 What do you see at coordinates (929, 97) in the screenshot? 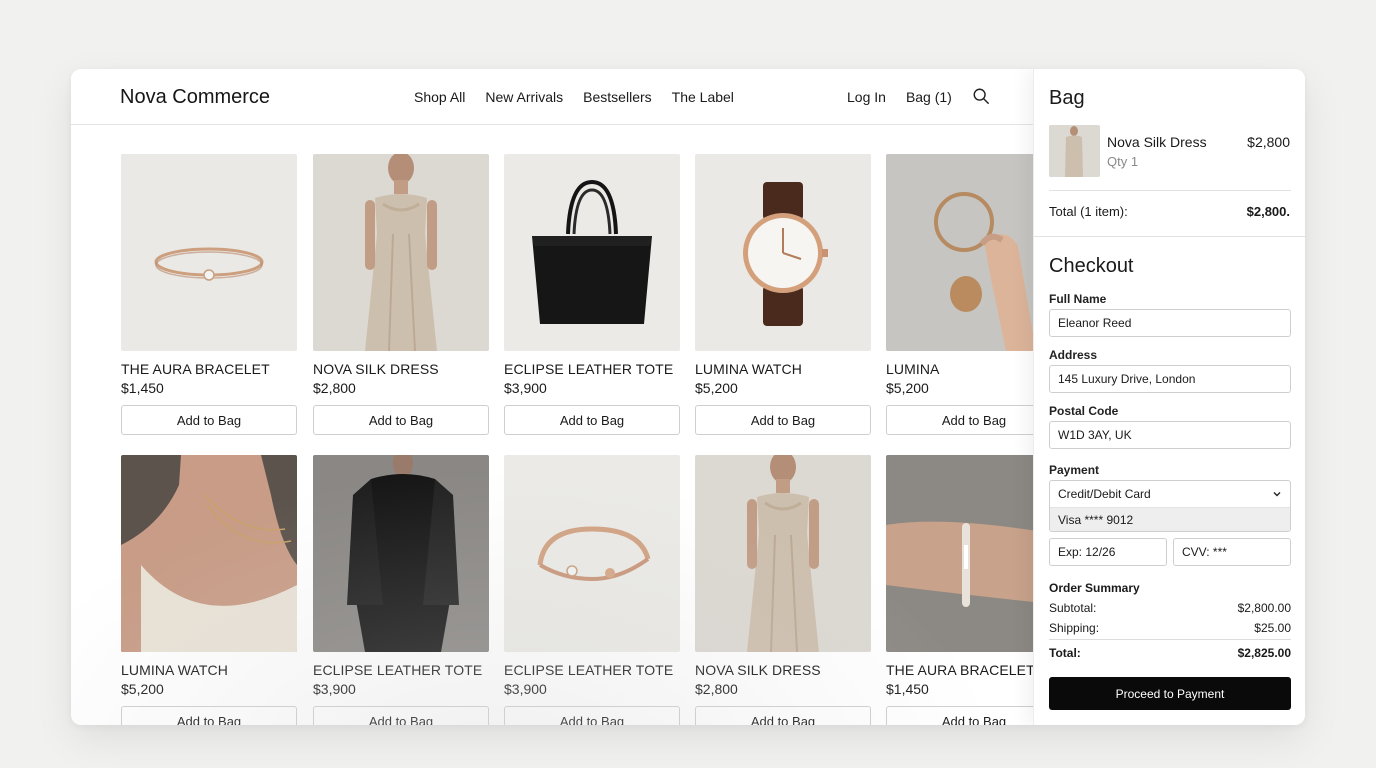
I see `bag-link: Bag (1)` at bounding box center [929, 97].